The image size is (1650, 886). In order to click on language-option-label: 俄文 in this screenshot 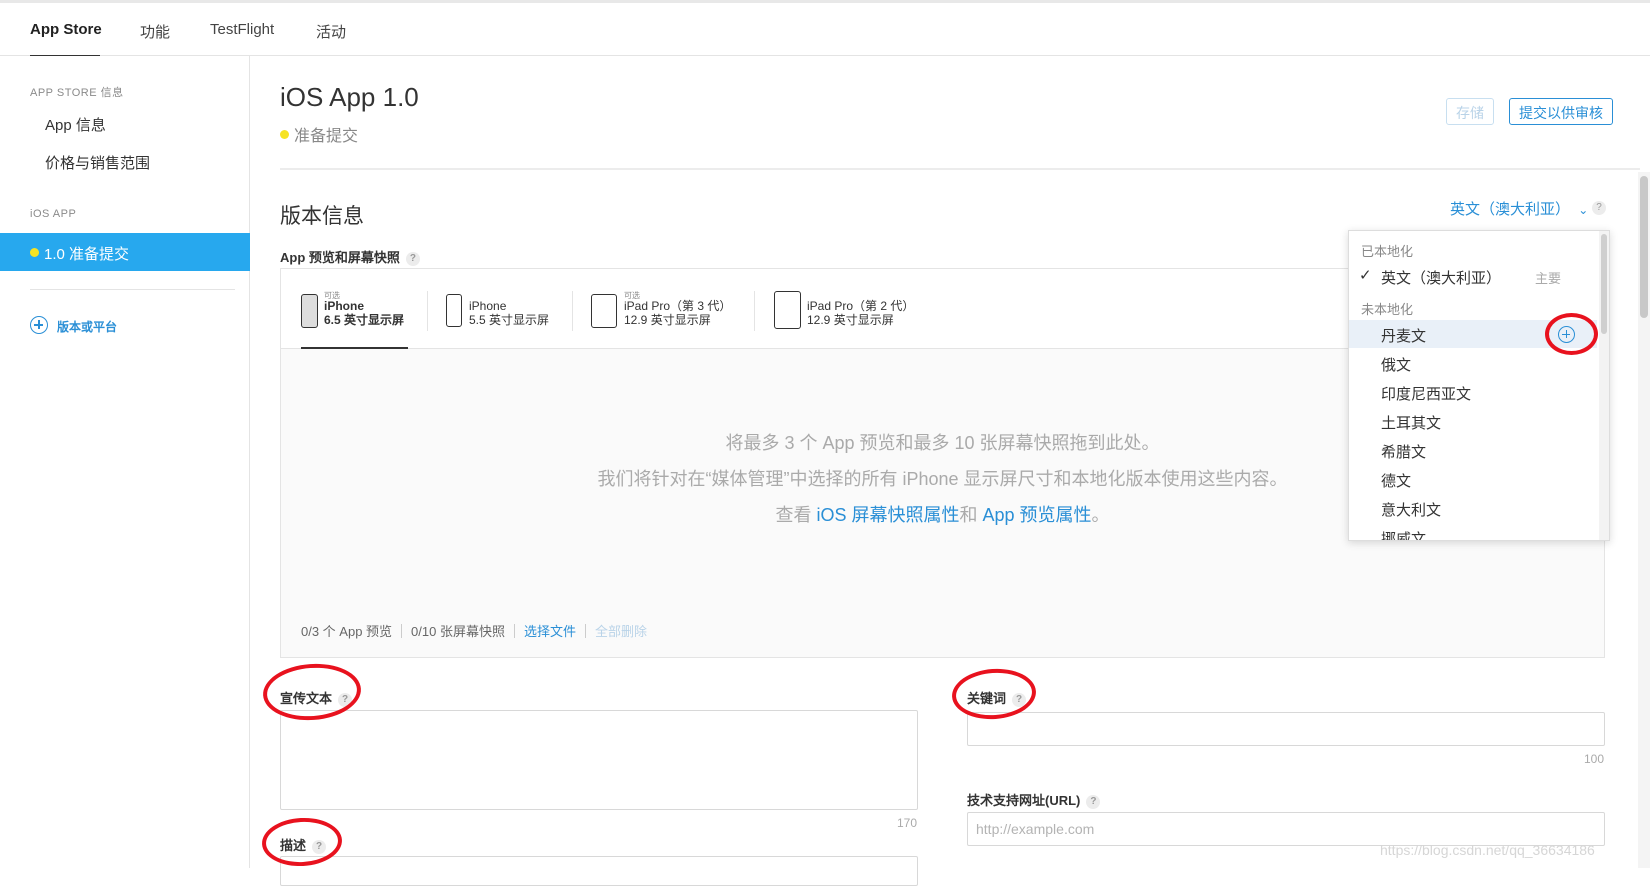, I will do `click(1396, 365)`.